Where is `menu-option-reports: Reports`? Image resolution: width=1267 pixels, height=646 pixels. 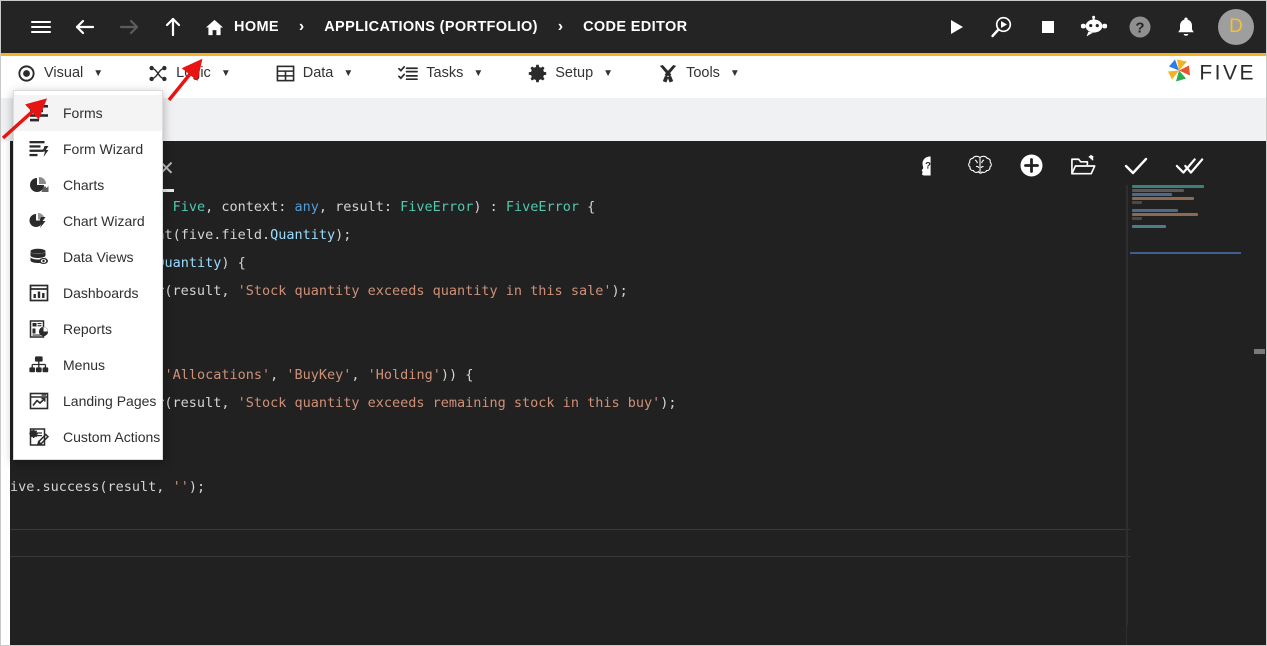 menu-option-reports: Reports is located at coordinates (88, 329).